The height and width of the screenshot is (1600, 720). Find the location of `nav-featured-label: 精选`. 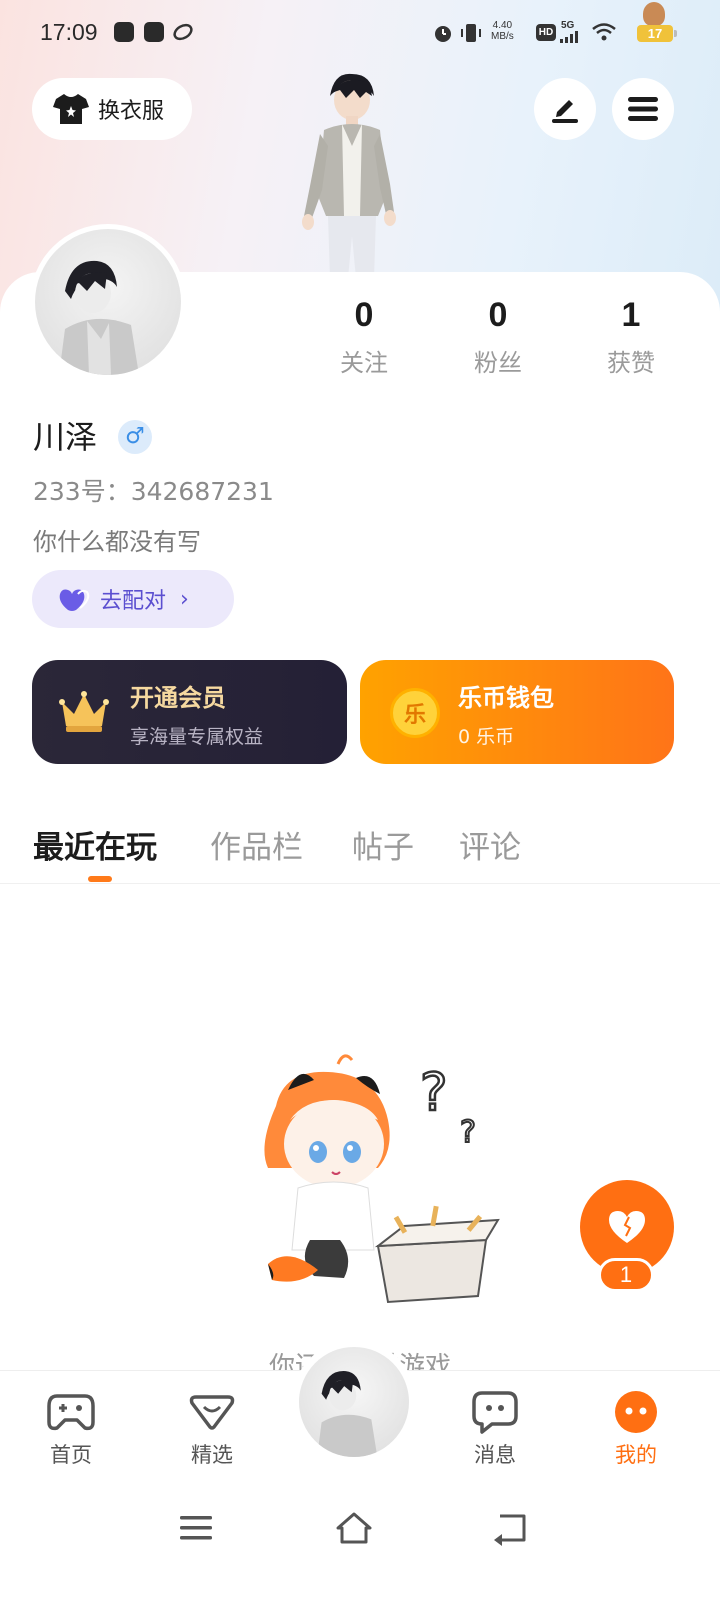

nav-featured-label: 精选 is located at coordinates (212, 1455).